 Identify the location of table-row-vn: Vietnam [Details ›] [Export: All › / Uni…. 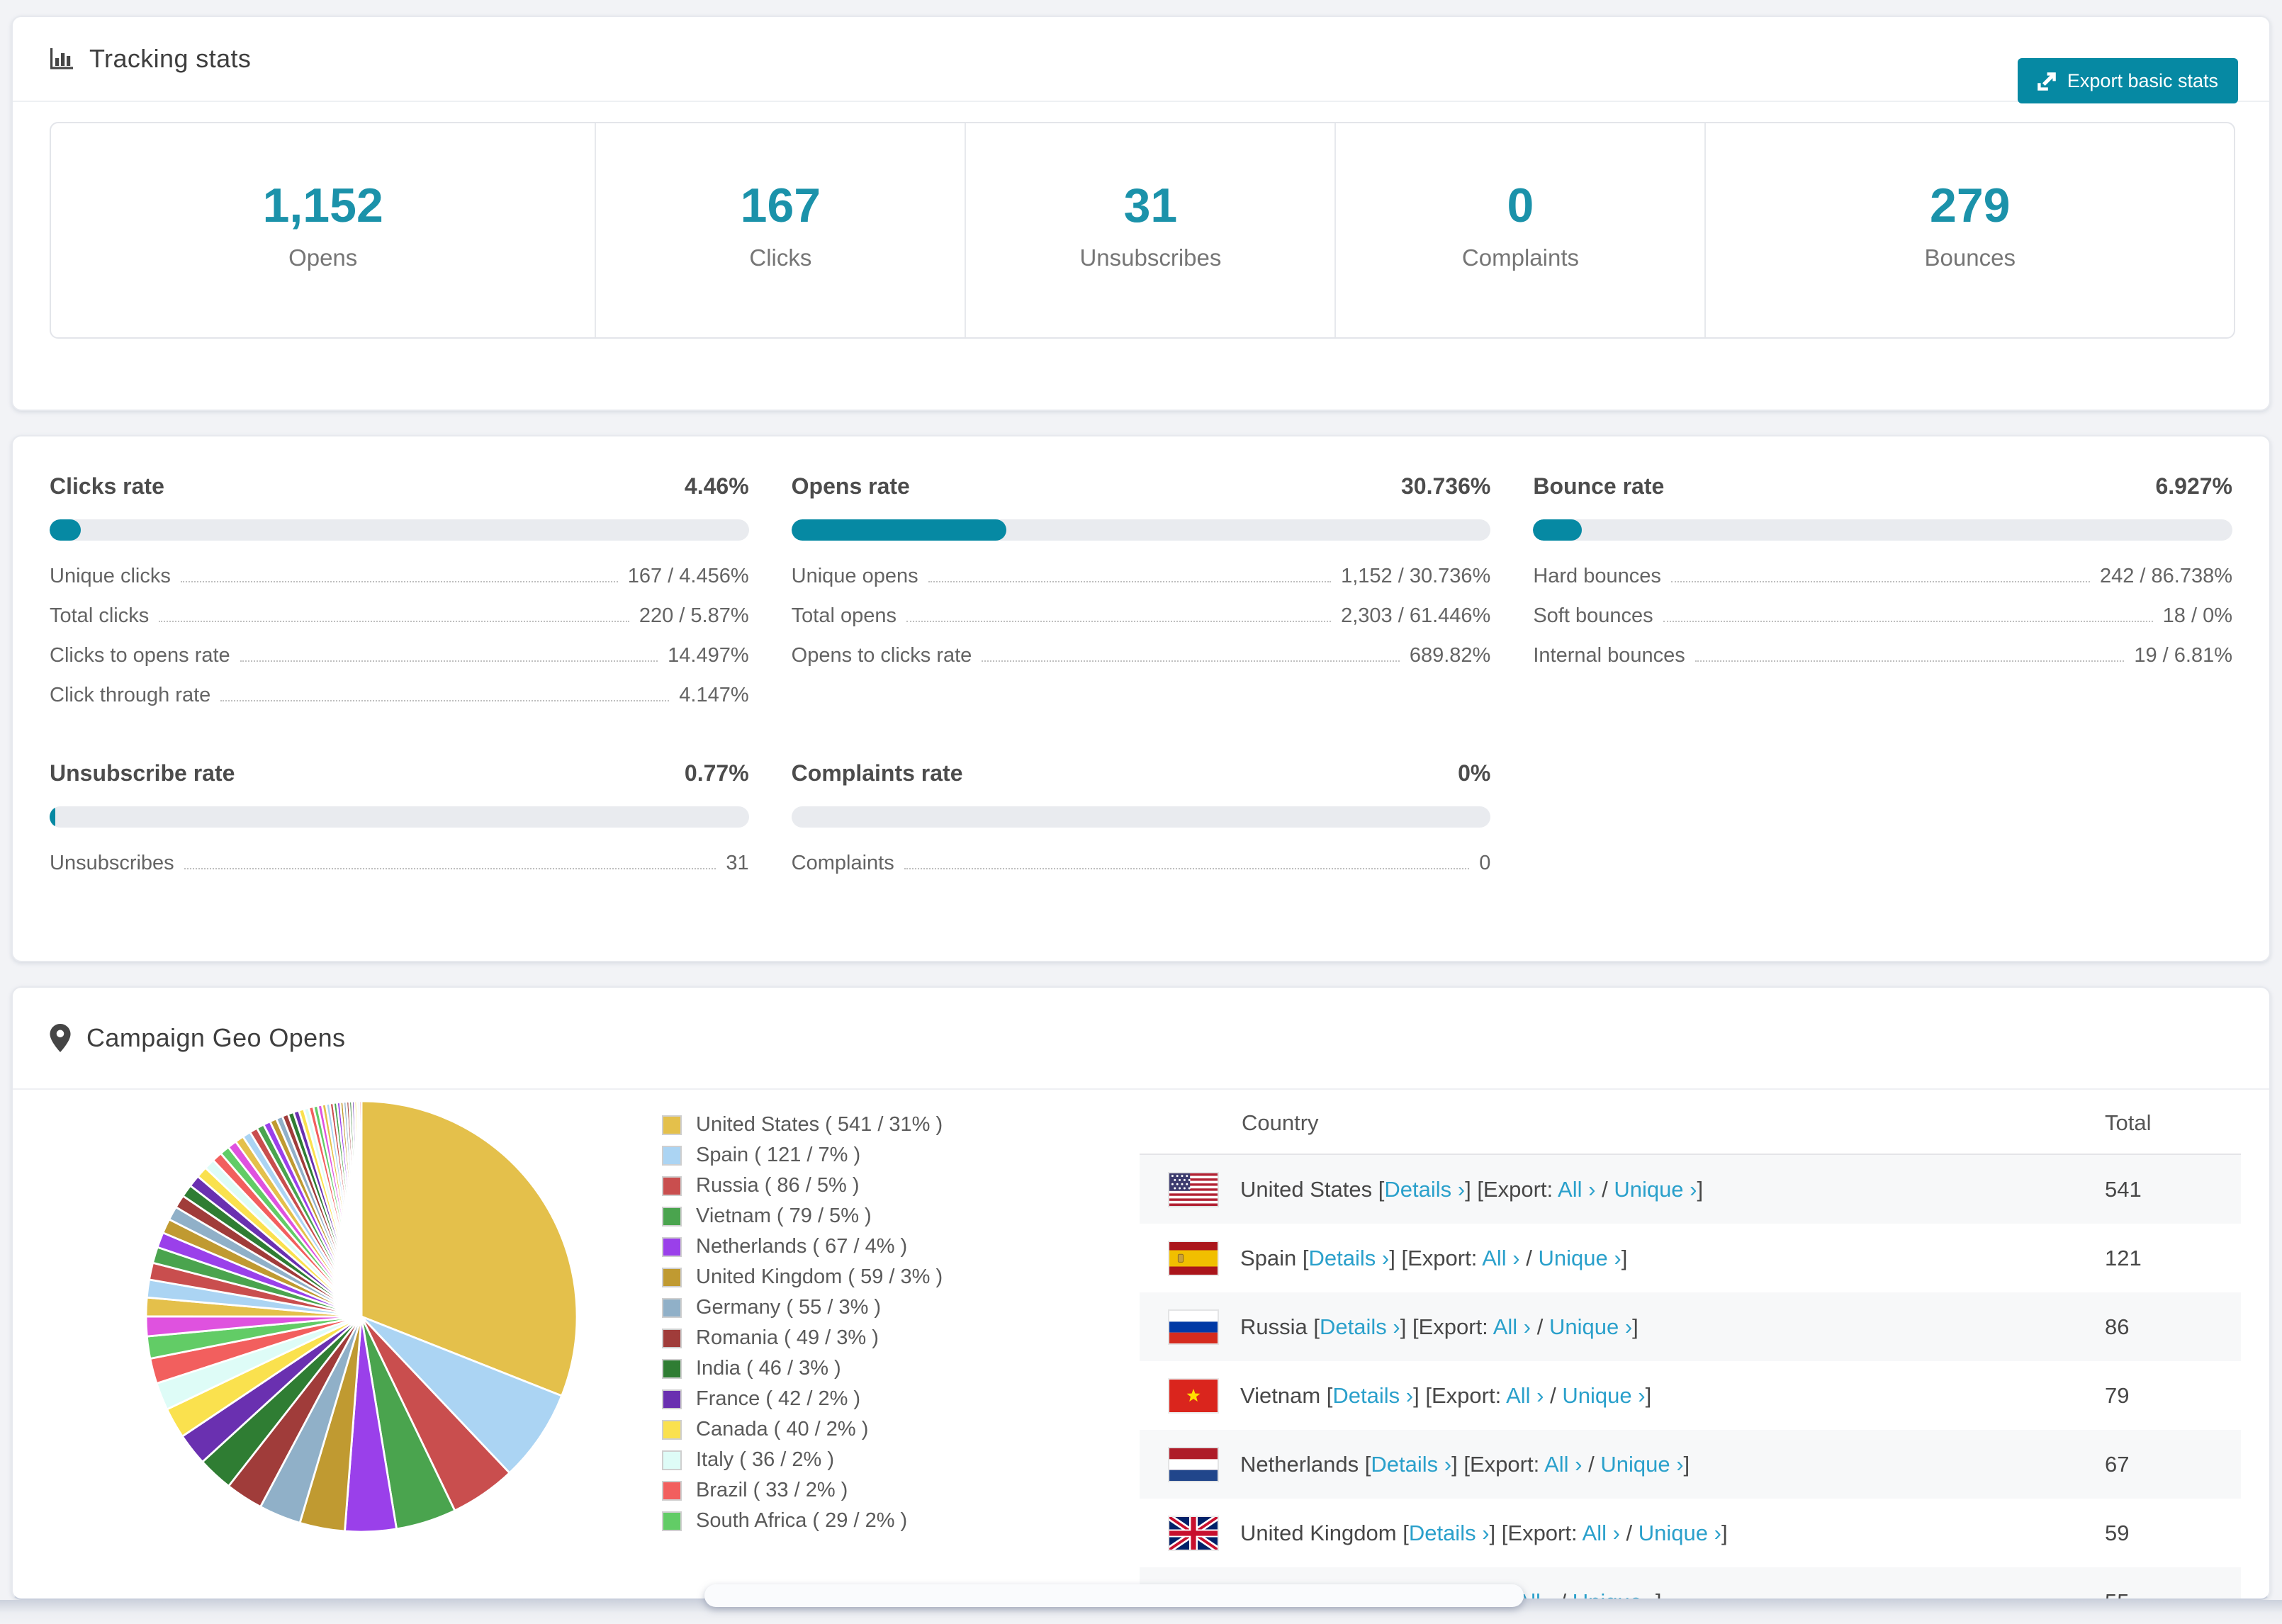
(1691, 1396).